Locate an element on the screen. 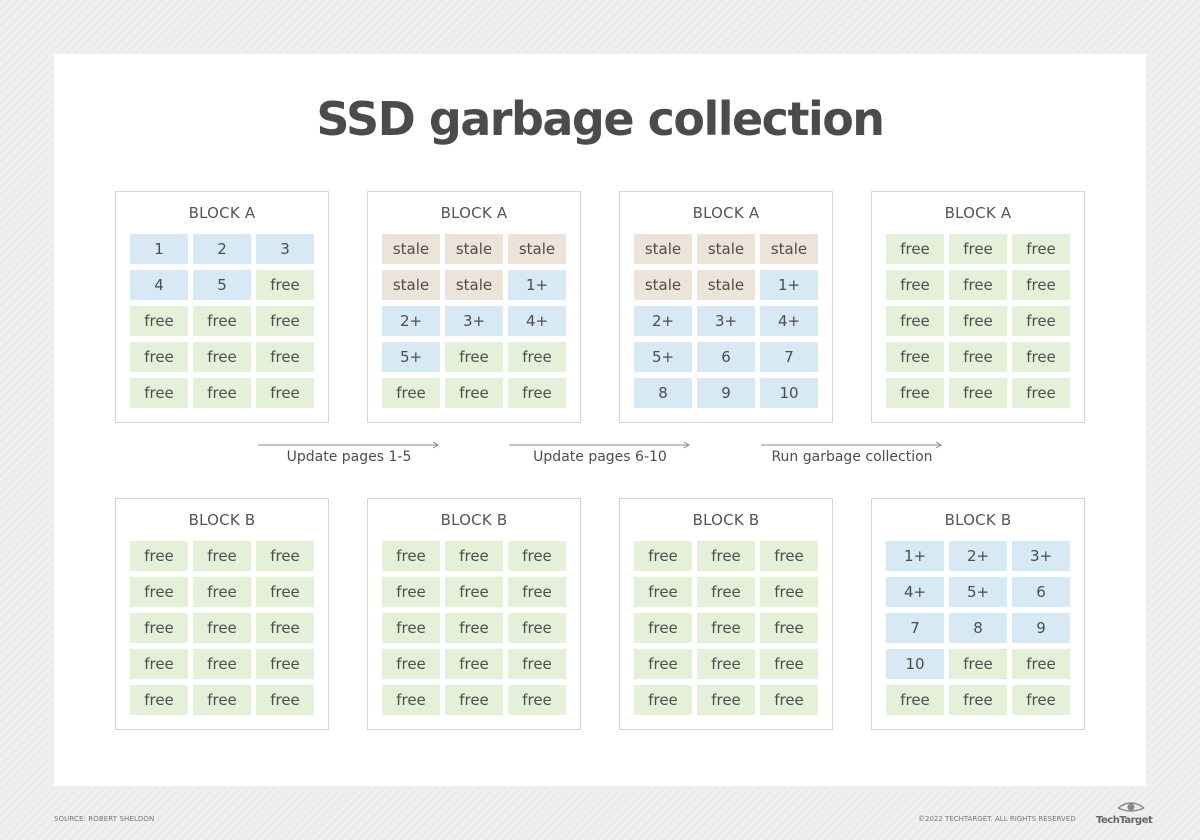  techtarget-logo: TechTarget is located at coordinates (1124, 812).